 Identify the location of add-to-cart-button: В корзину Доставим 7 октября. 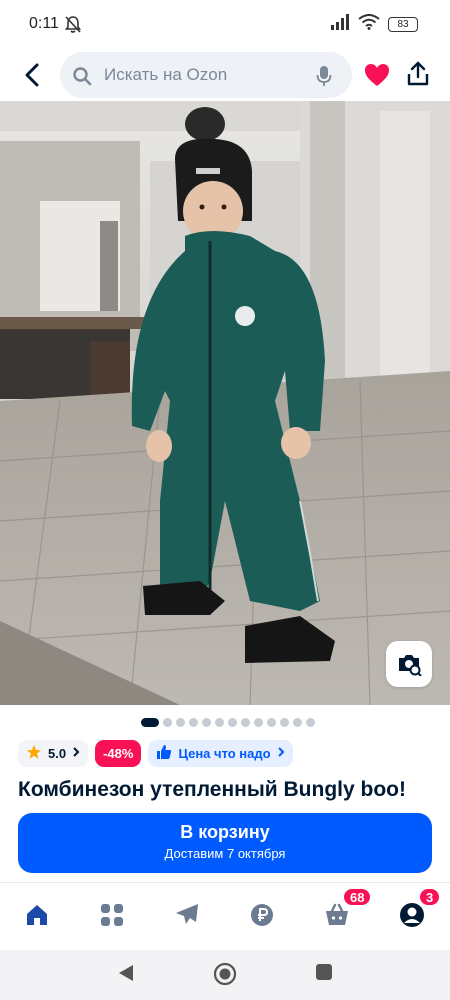
(225, 843).